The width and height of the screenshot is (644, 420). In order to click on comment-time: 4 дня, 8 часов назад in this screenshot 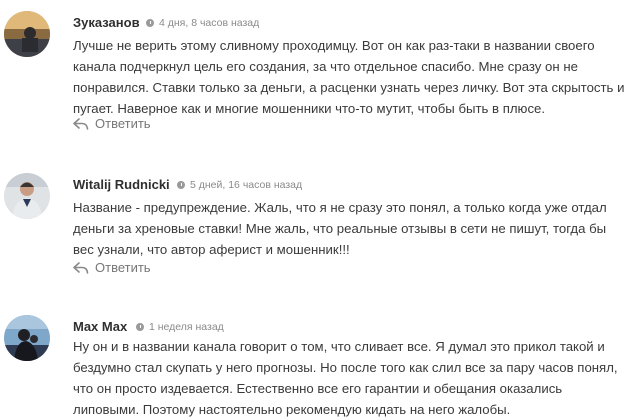, I will do `click(202, 23)`.